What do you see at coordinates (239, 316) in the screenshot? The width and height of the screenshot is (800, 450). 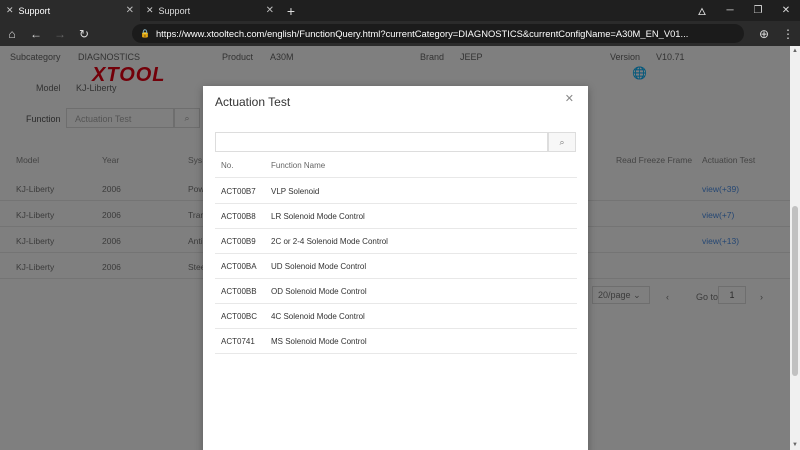 I see `cell-no: ACT00BC` at bounding box center [239, 316].